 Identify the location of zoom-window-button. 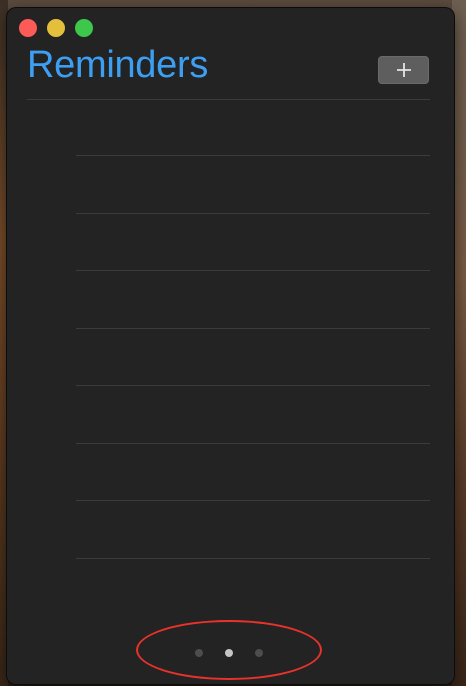
(84, 28).